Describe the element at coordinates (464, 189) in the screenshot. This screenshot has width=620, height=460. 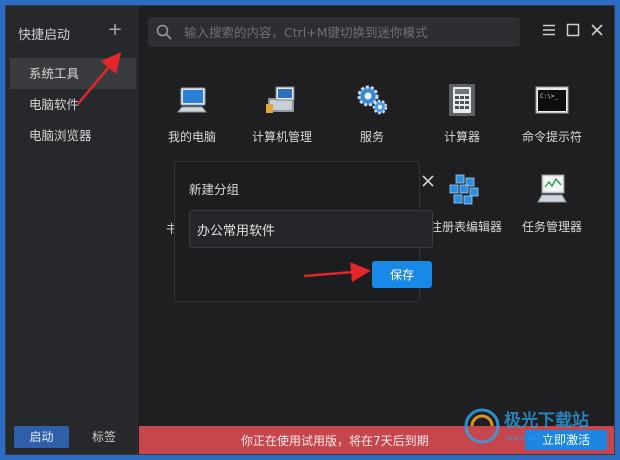
I see `registry-icon` at that location.